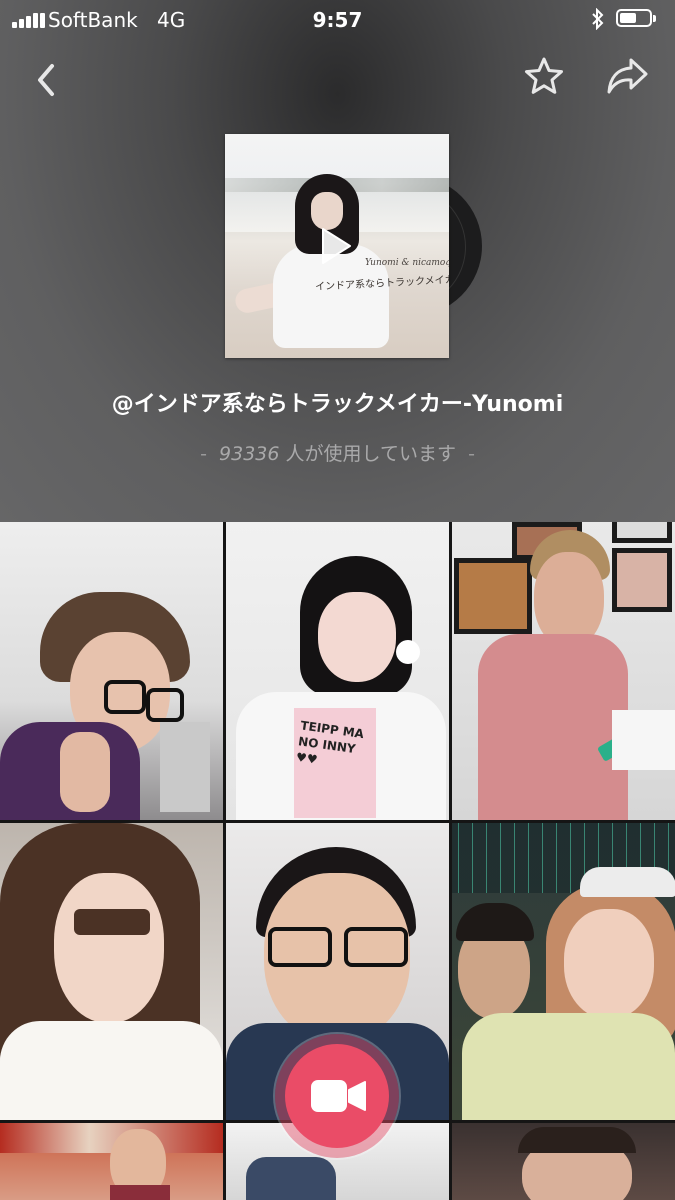  I want to click on status-time: 9:57, so click(337, 20).